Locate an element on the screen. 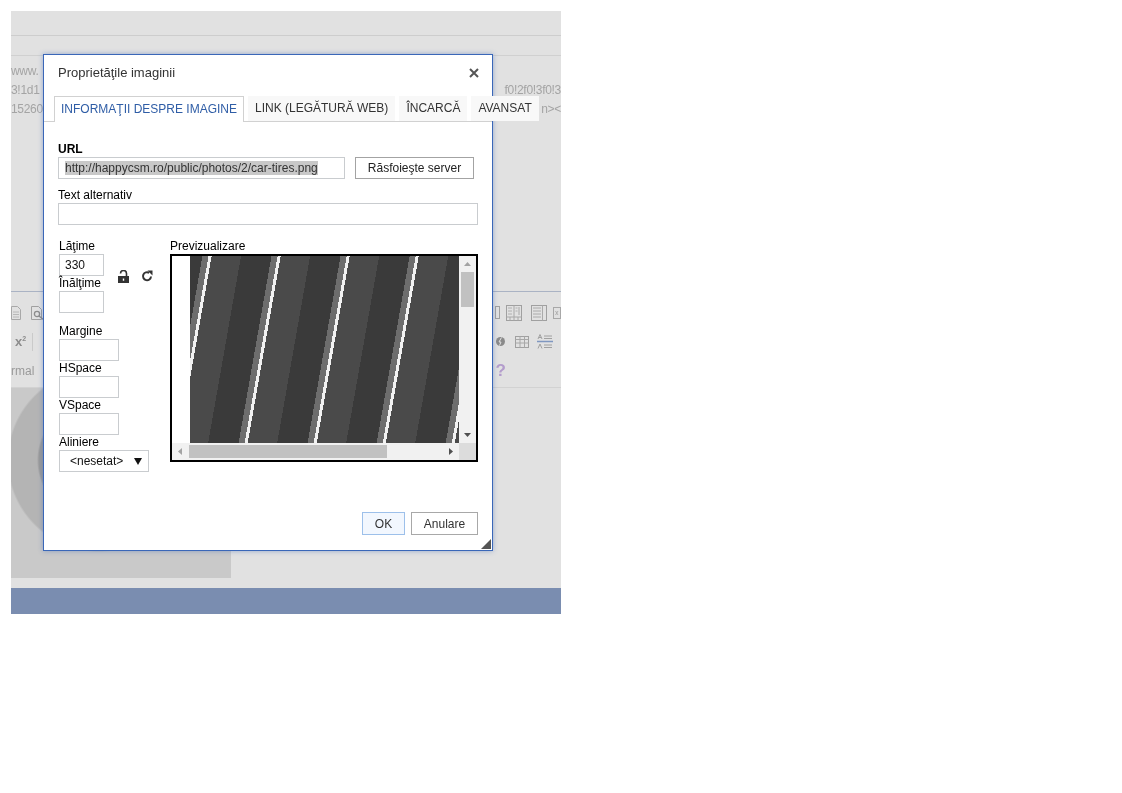 The image size is (1122, 793). scroll-down-icon is located at coordinates (467, 435).